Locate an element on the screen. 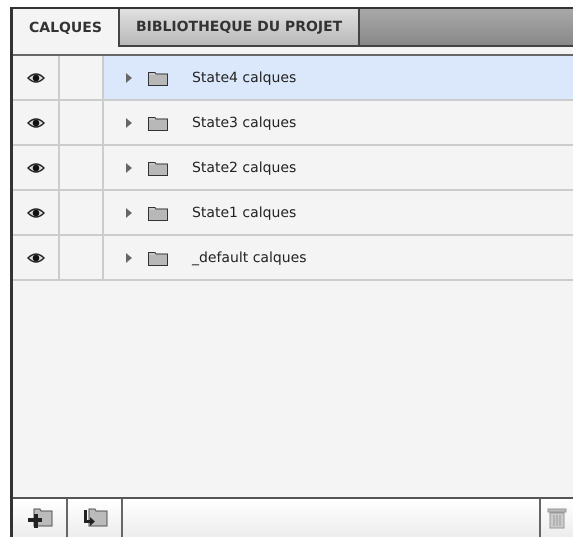 The image size is (573, 537). layer-row: State3 calques is located at coordinates (293, 123).